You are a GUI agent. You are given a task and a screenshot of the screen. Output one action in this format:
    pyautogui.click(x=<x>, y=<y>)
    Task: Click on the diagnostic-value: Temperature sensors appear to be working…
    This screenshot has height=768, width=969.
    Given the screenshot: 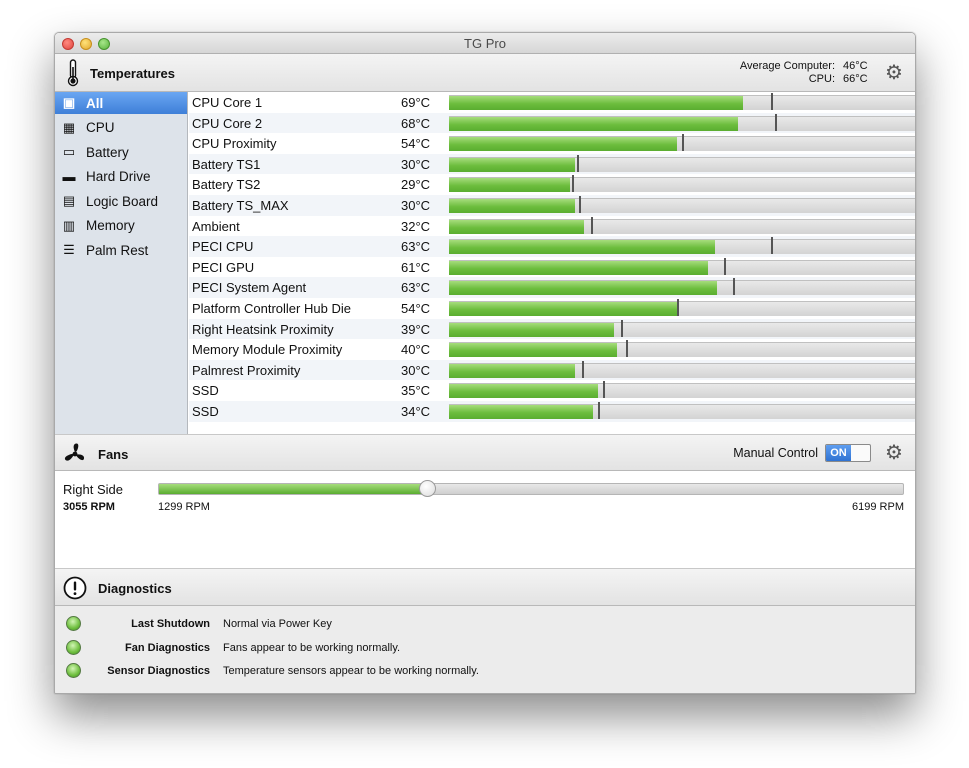 What is the action you would take?
    pyautogui.click(x=351, y=671)
    